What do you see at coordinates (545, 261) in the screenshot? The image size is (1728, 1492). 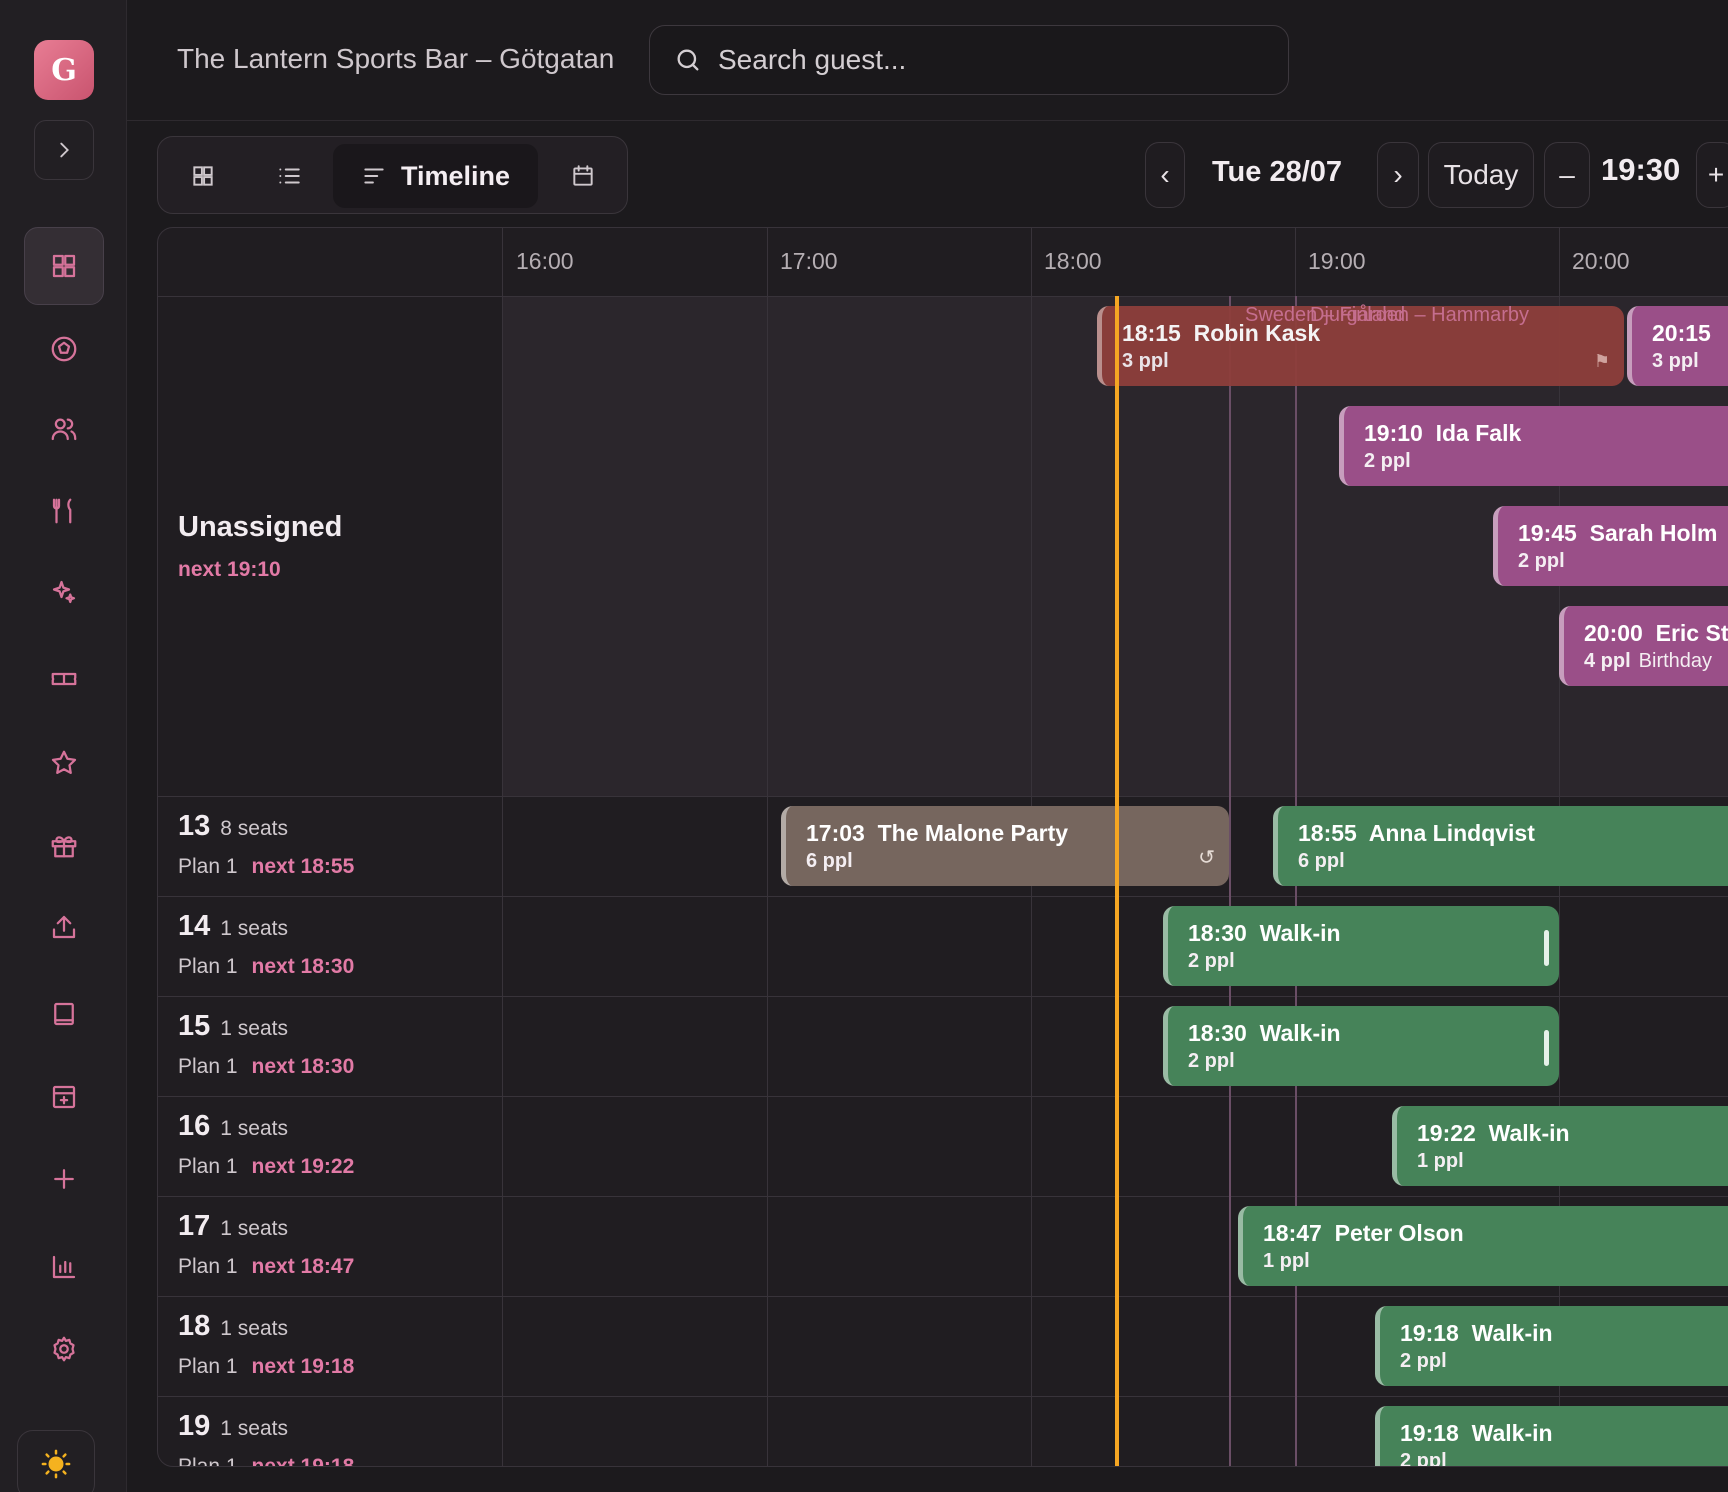 I see `hour-label: 16:00` at bounding box center [545, 261].